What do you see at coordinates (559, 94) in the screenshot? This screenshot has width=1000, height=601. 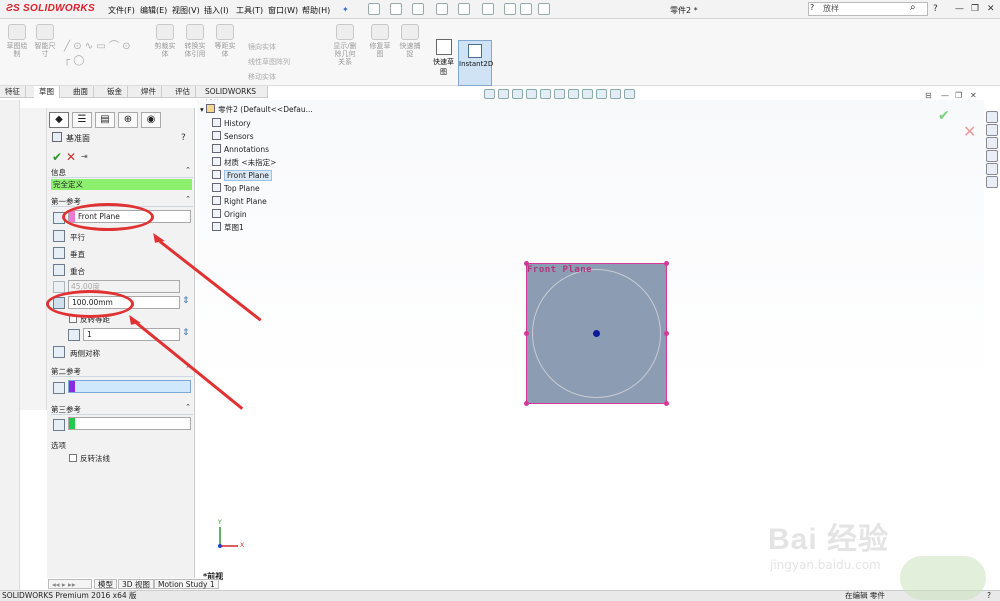 I see `display-style-icon` at bounding box center [559, 94].